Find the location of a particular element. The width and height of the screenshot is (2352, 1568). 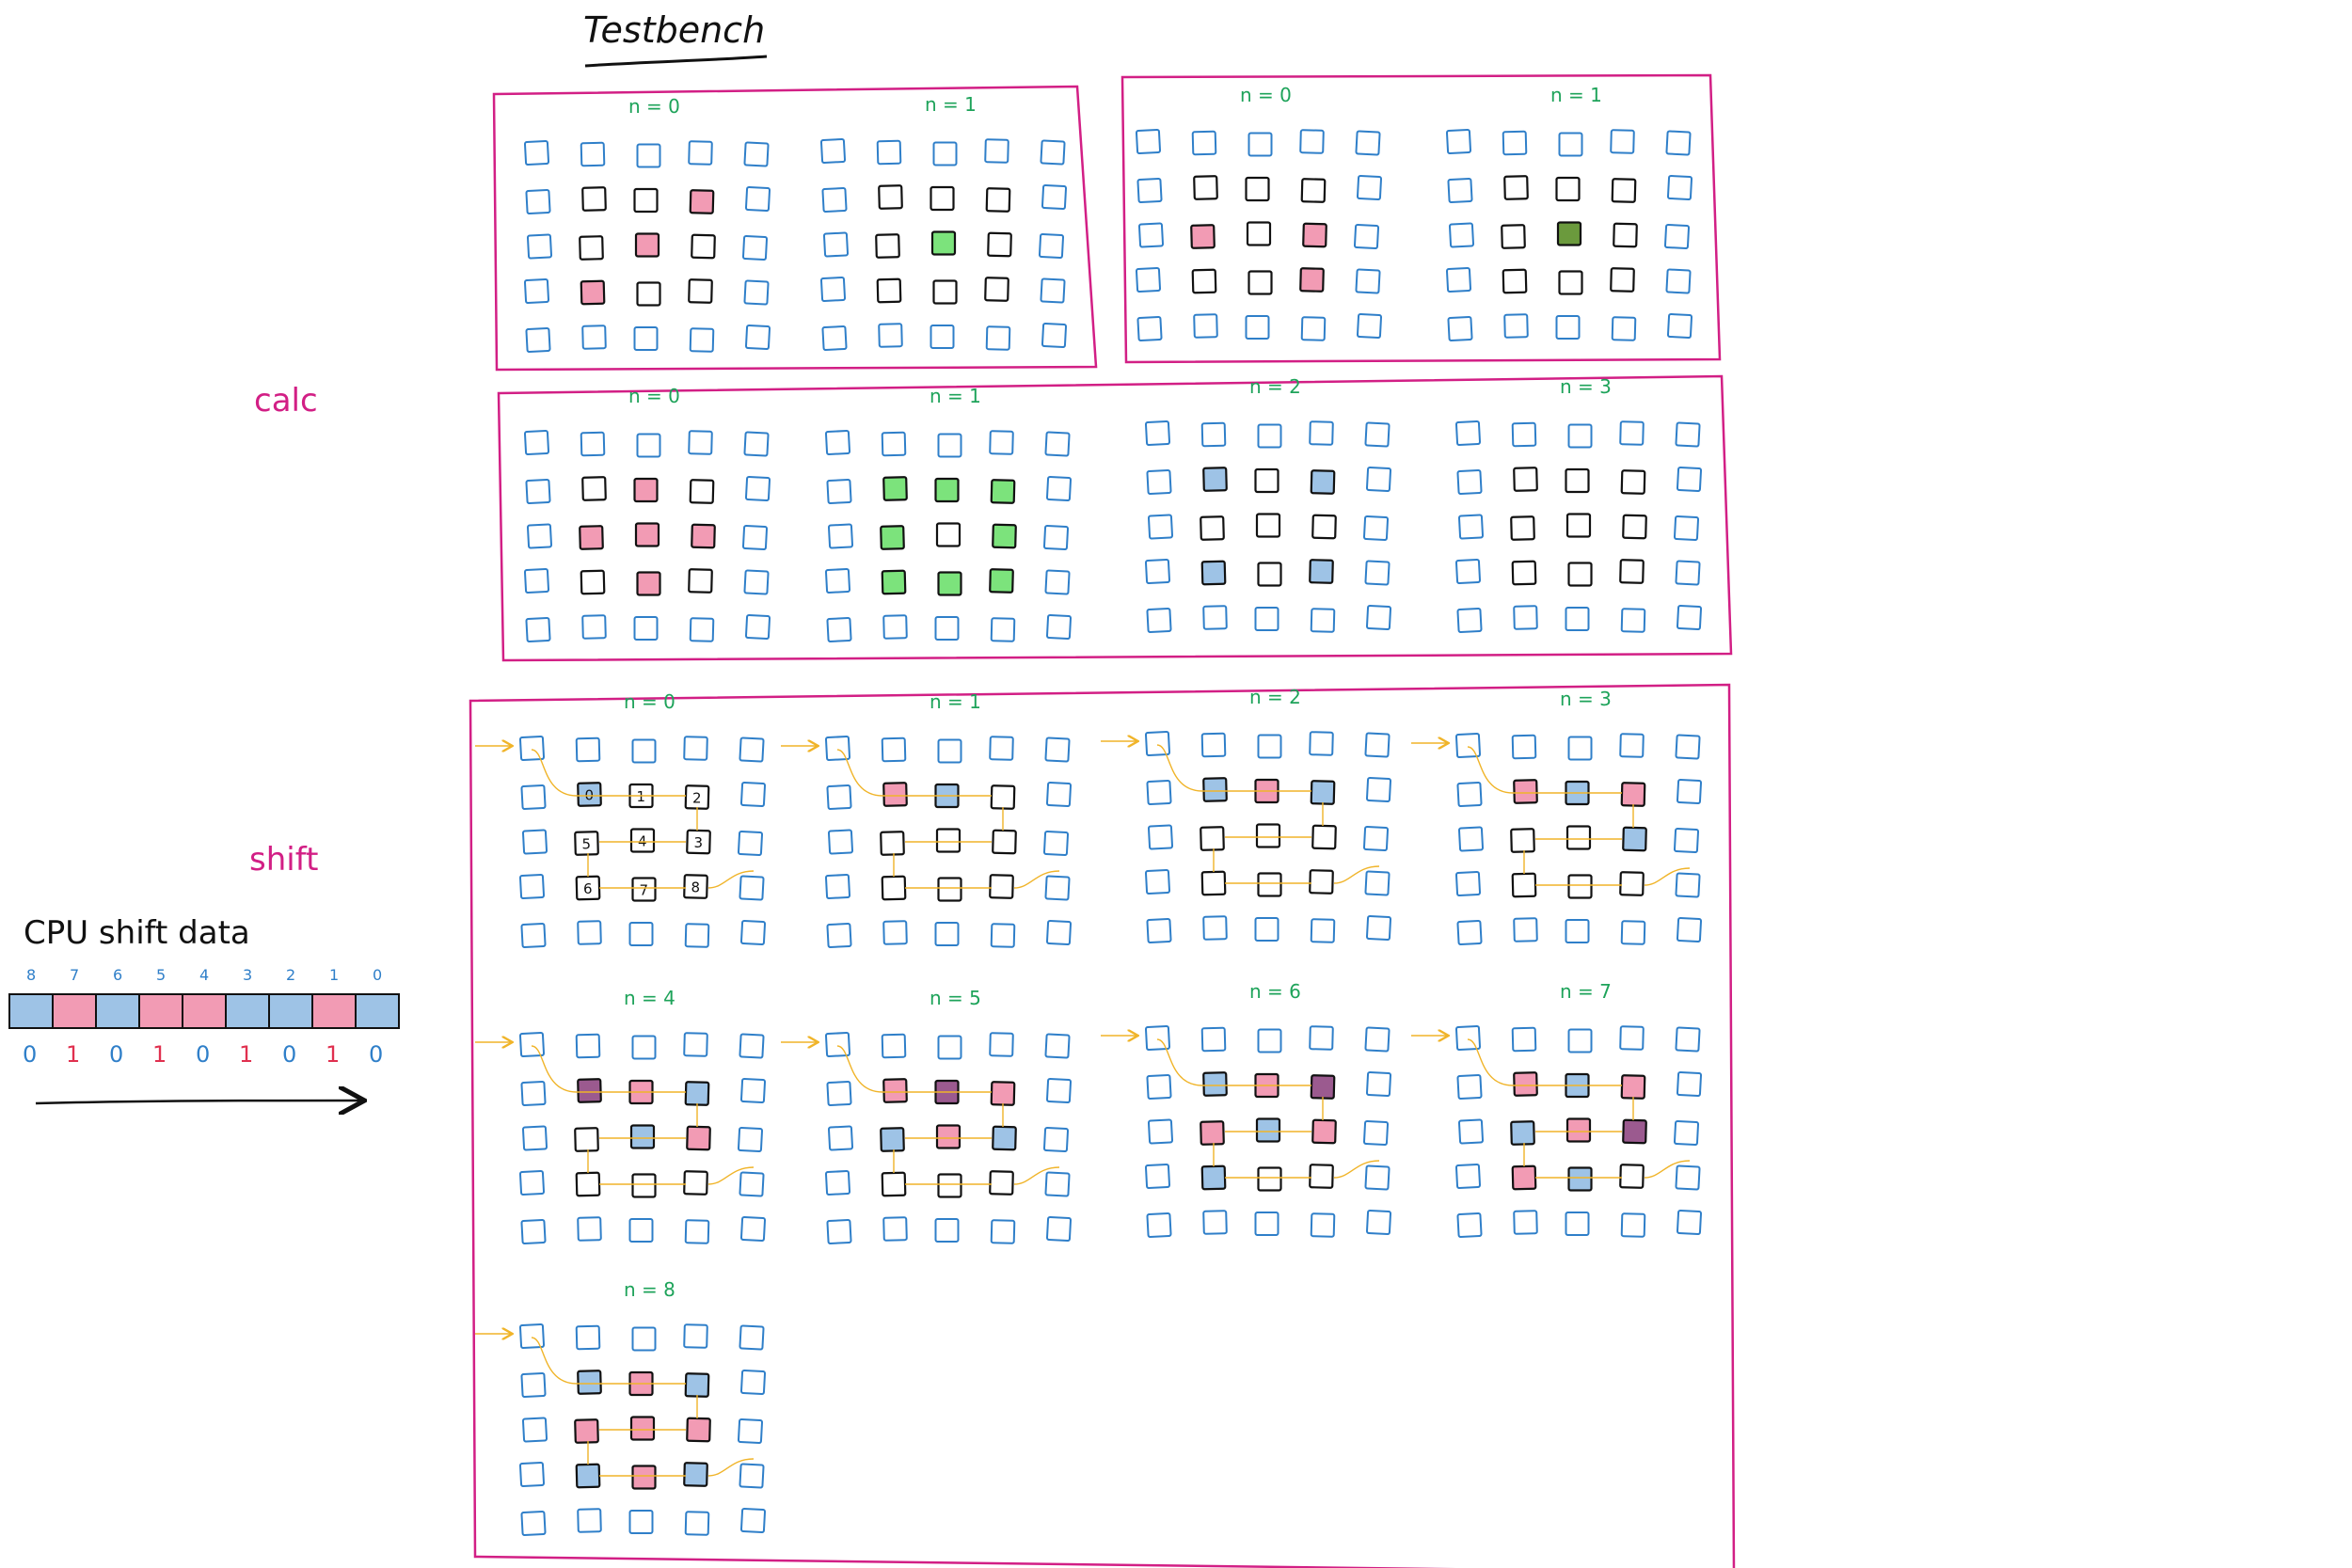

cell-number: 1 is located at coordinates (641, 796).